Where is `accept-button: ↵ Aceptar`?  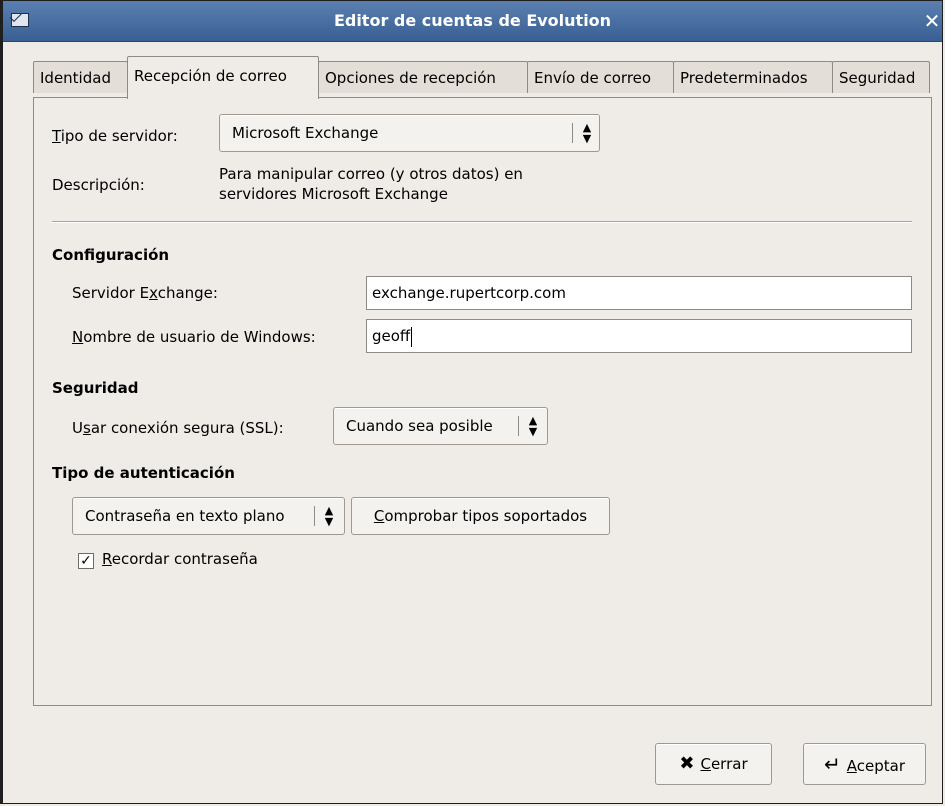 accept-button: ↵ Aceptar is located at coordinates (864, 764).